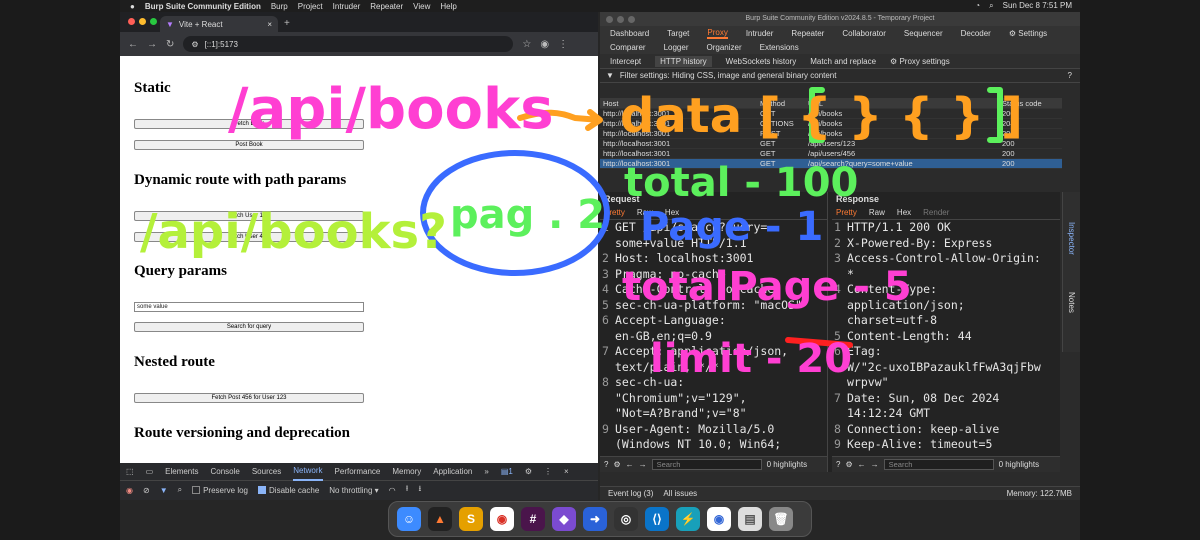 Image resolution: width=1200 pixels, height=540 pixels. I want to click on tab-extensions: Extensions, so click(779, 47).